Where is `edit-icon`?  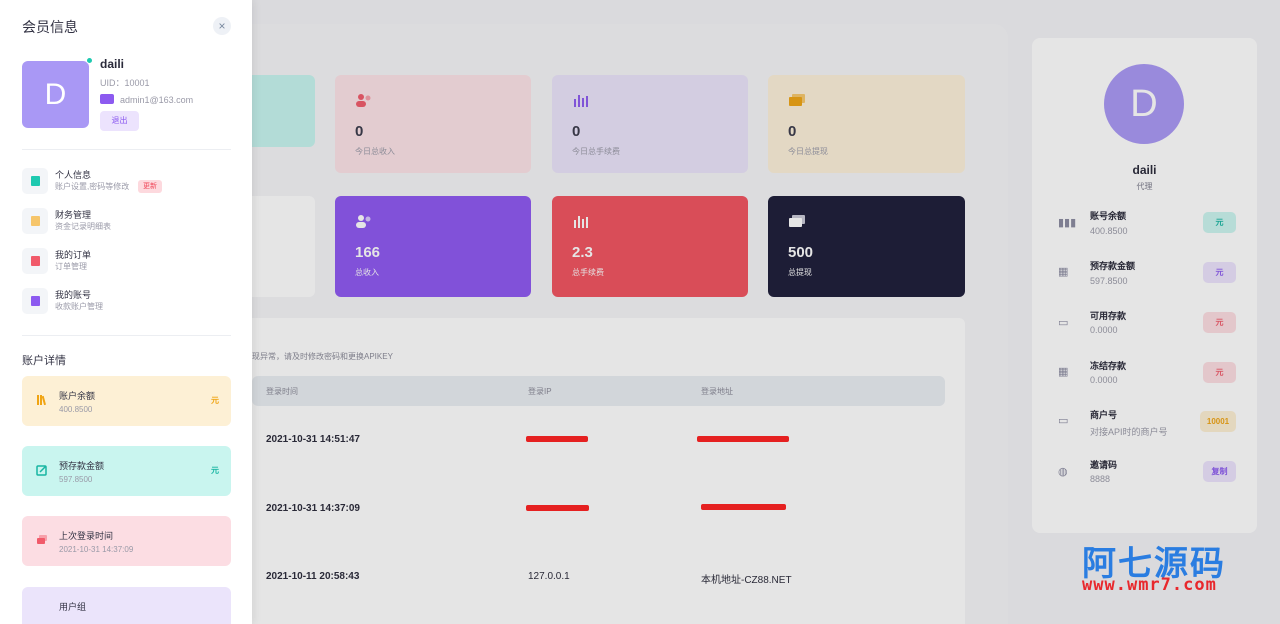
edit-icon is located at coordinates (41, 470).